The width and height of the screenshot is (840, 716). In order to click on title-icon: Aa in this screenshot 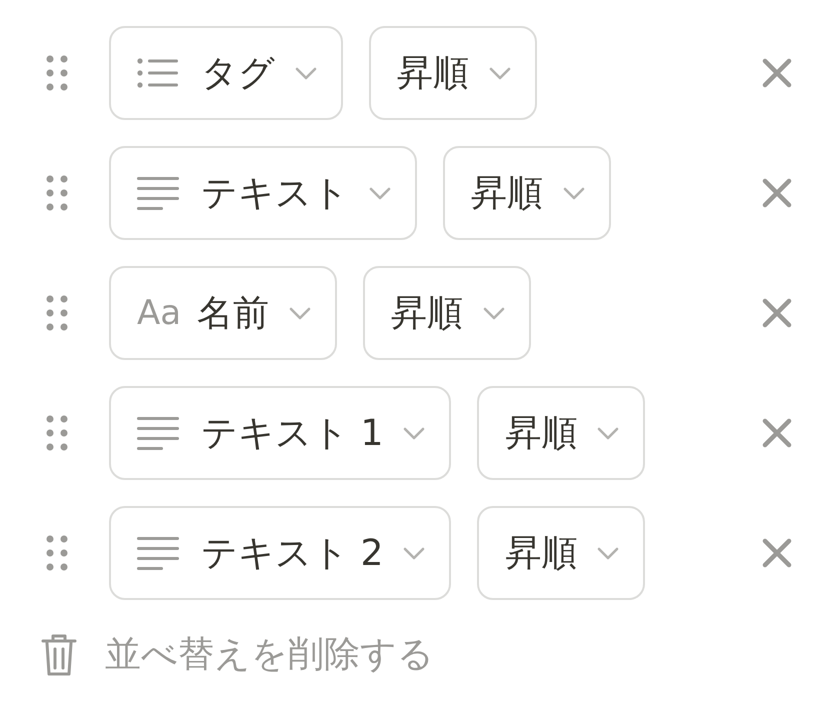, I will do `click(159, 313)`.